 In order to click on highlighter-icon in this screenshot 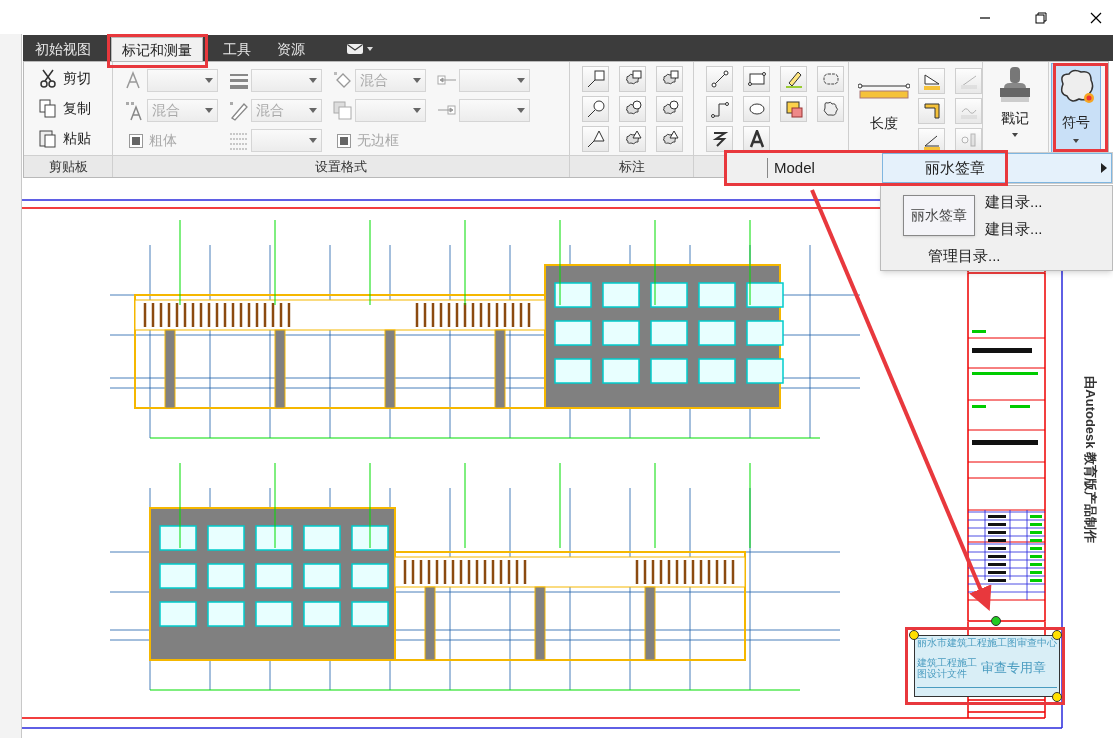, I will do `click(793, 79)`.